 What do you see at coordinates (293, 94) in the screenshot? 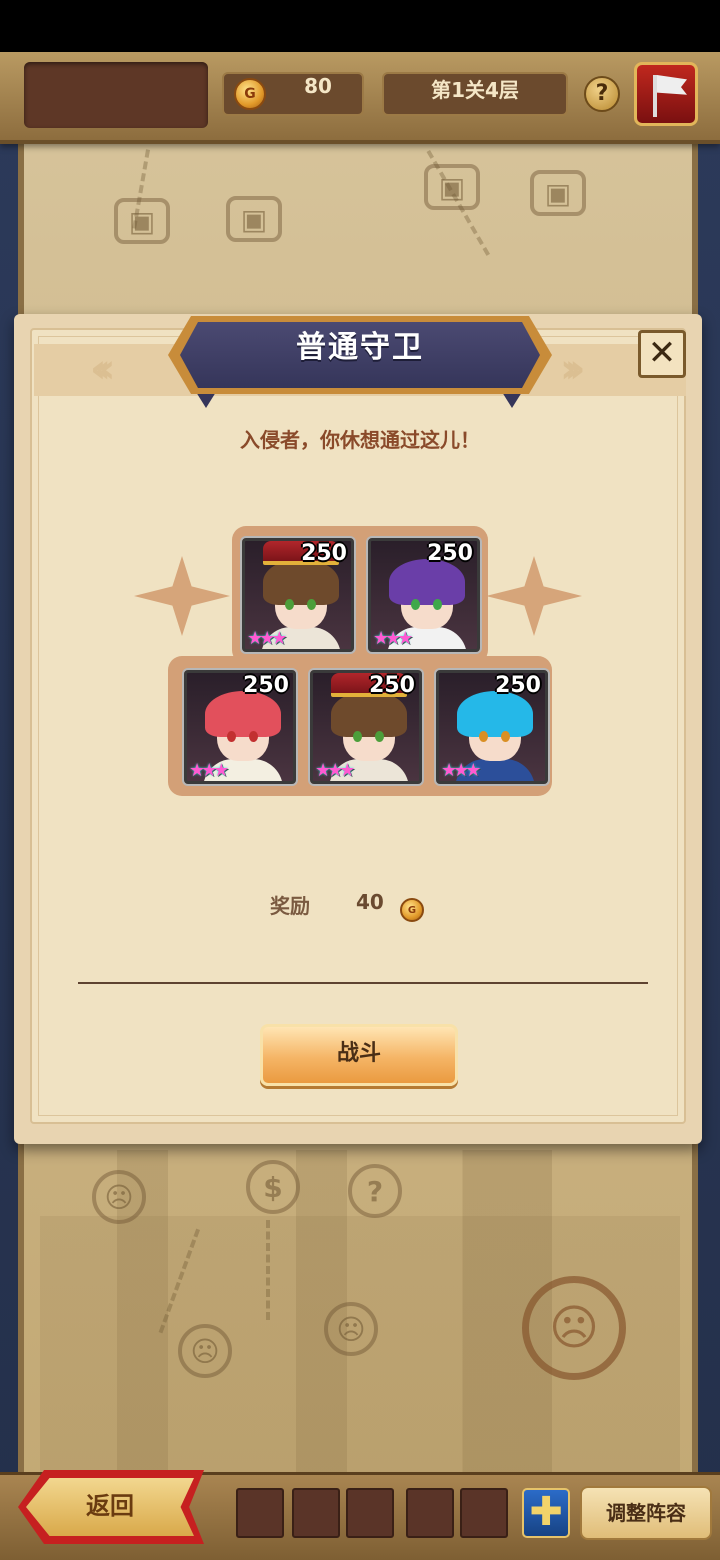
I see `currency-display: G 80` at bounding box center [293, 94].